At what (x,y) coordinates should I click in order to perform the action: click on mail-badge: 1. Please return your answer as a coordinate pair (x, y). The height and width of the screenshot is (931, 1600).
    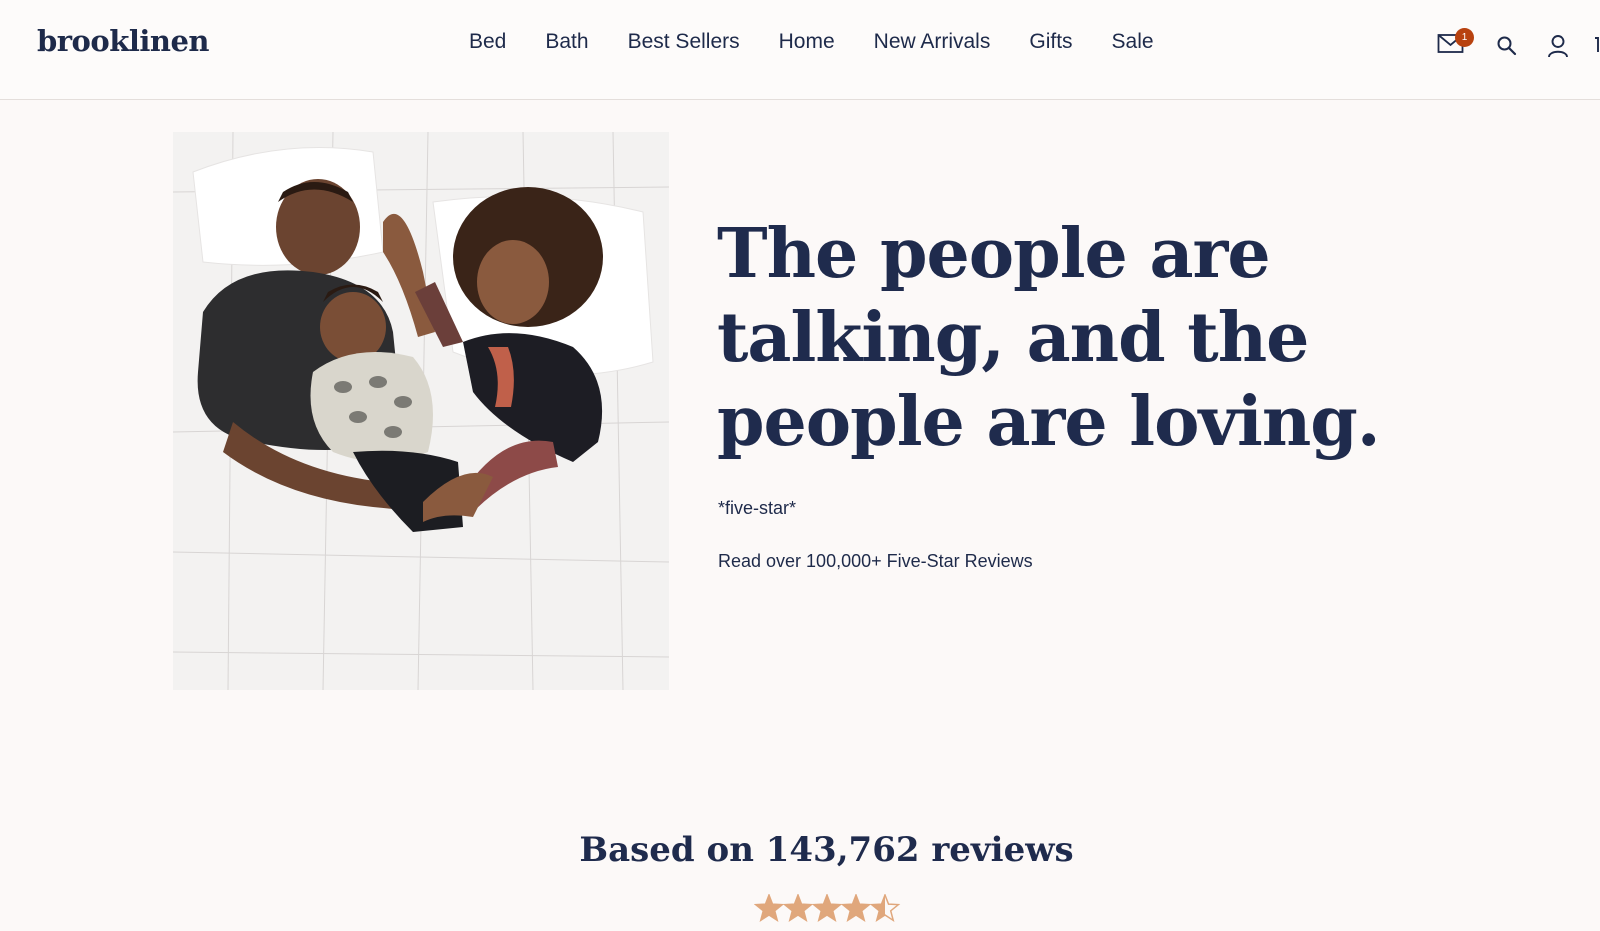
    Looking at the image, I should click on (1464, 37).